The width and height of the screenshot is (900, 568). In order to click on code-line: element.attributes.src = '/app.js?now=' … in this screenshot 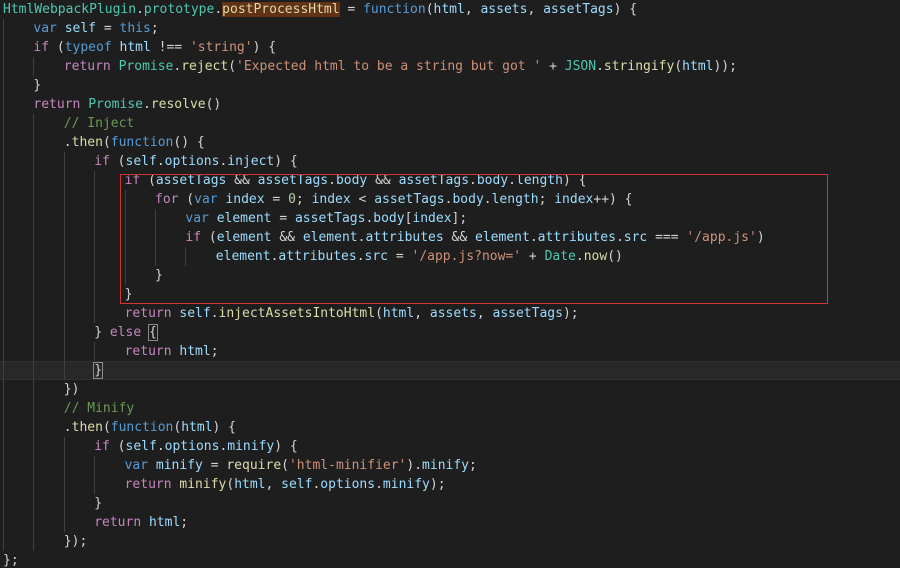, I will do `click(450, 256)`.